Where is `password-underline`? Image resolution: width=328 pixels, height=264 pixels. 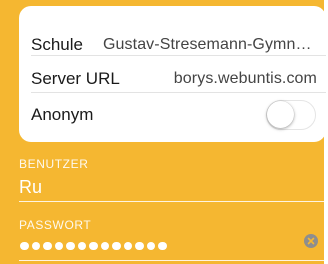
password-underline is located at coordinates (171, 260).